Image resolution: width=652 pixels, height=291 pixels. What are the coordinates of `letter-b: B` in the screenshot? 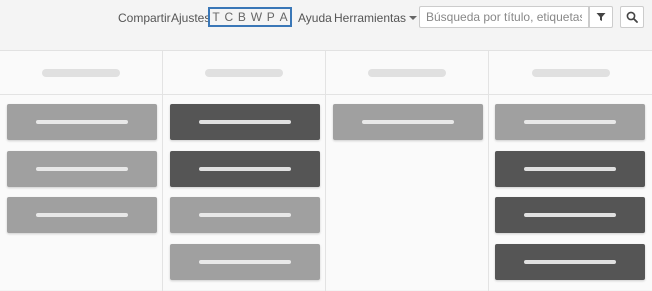 It's located at (242, 17).